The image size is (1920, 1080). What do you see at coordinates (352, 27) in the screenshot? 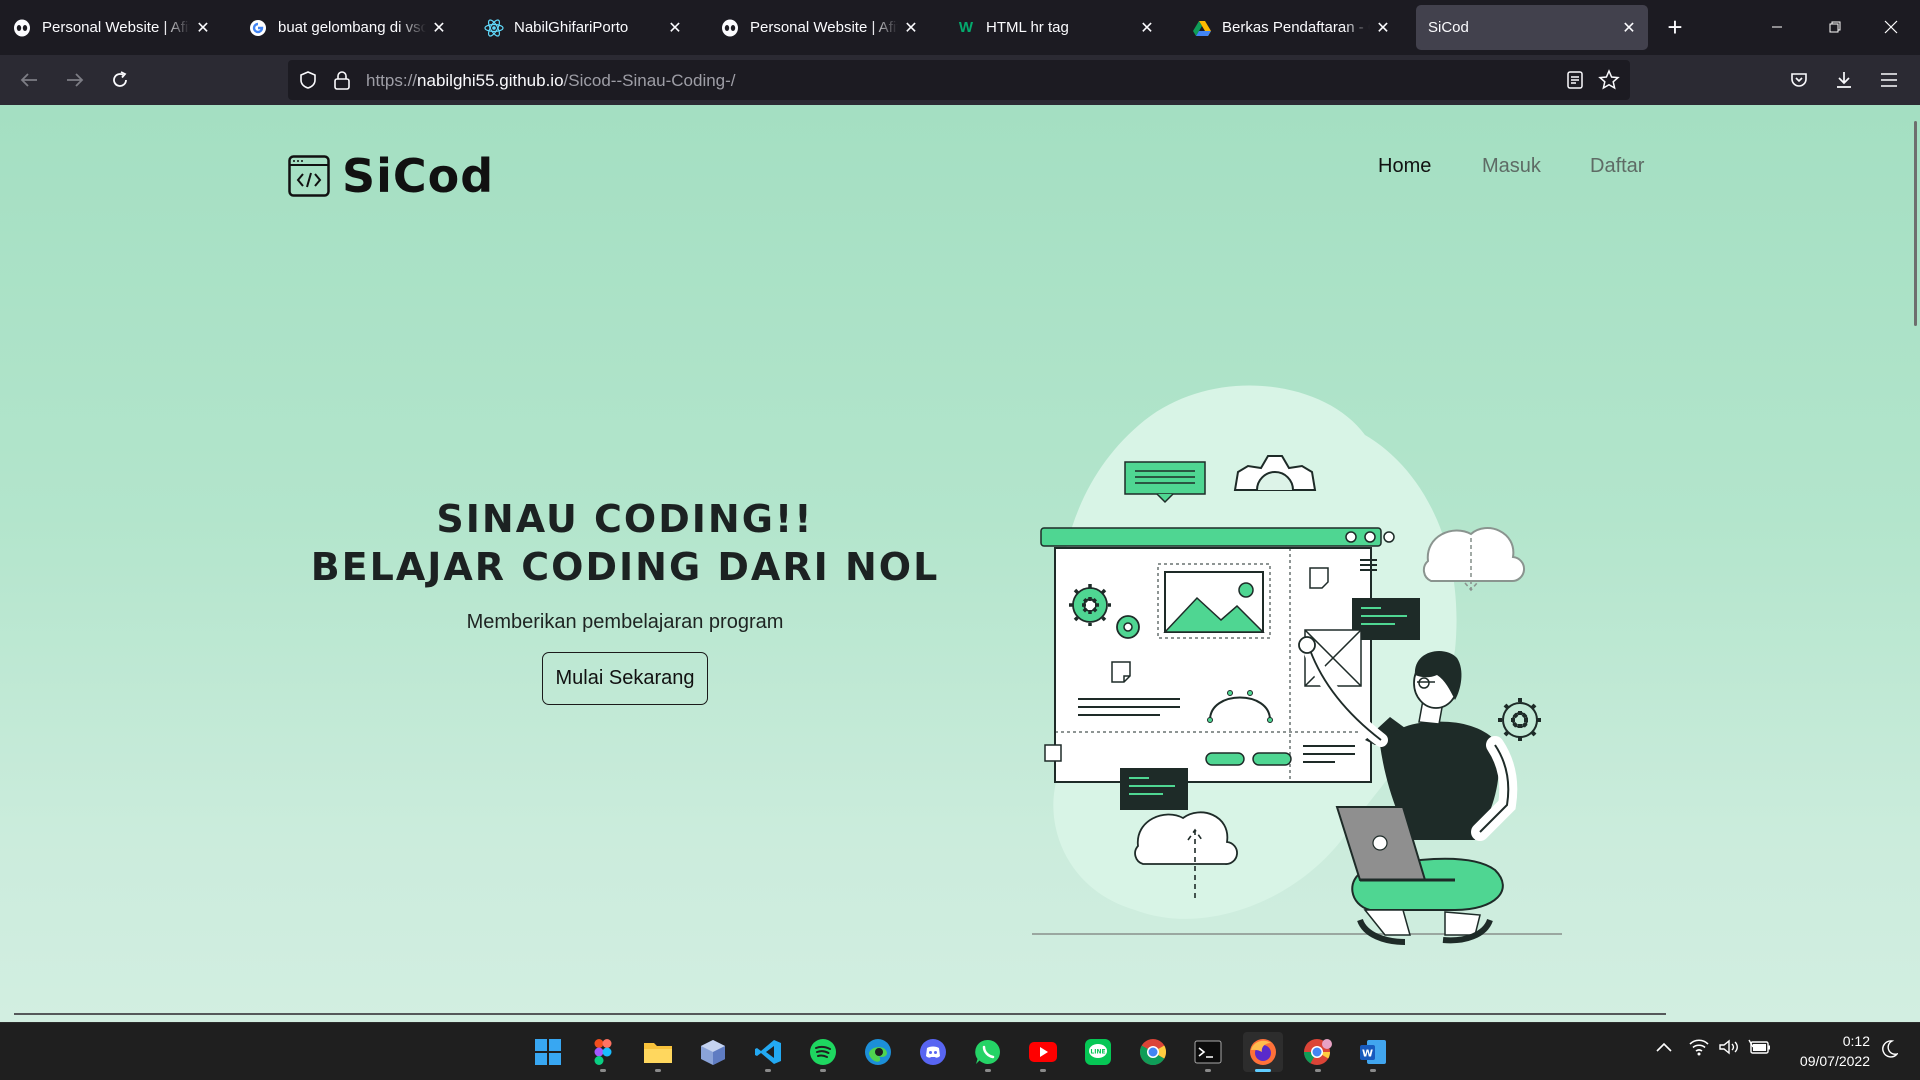
I see `tab-title: buat gelombang di vscode` at bounding box center [352, 27].